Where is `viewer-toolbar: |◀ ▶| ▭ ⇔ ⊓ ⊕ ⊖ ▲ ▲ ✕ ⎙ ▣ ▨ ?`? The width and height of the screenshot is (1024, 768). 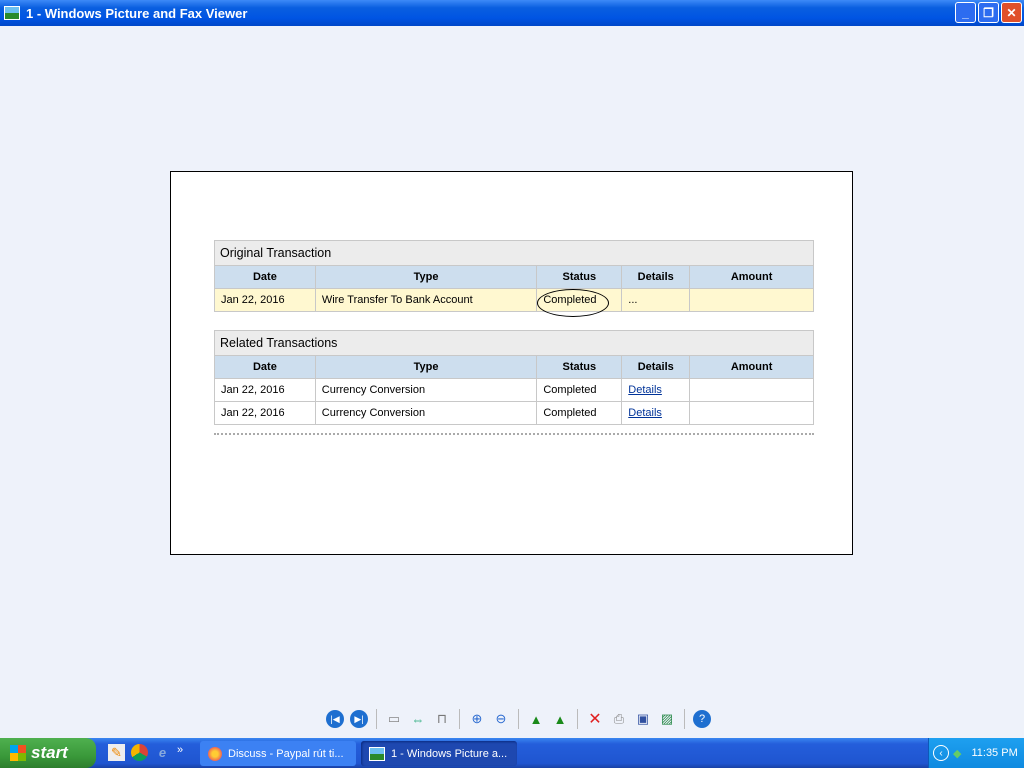
viewer-toolbar: |◀ ▶| ▭ ⇔ ⊓ ⊕ ⊖ ▲ ▲ ✕ ⎙ ▣ ▨ ? is located at coordinates (518, 719).